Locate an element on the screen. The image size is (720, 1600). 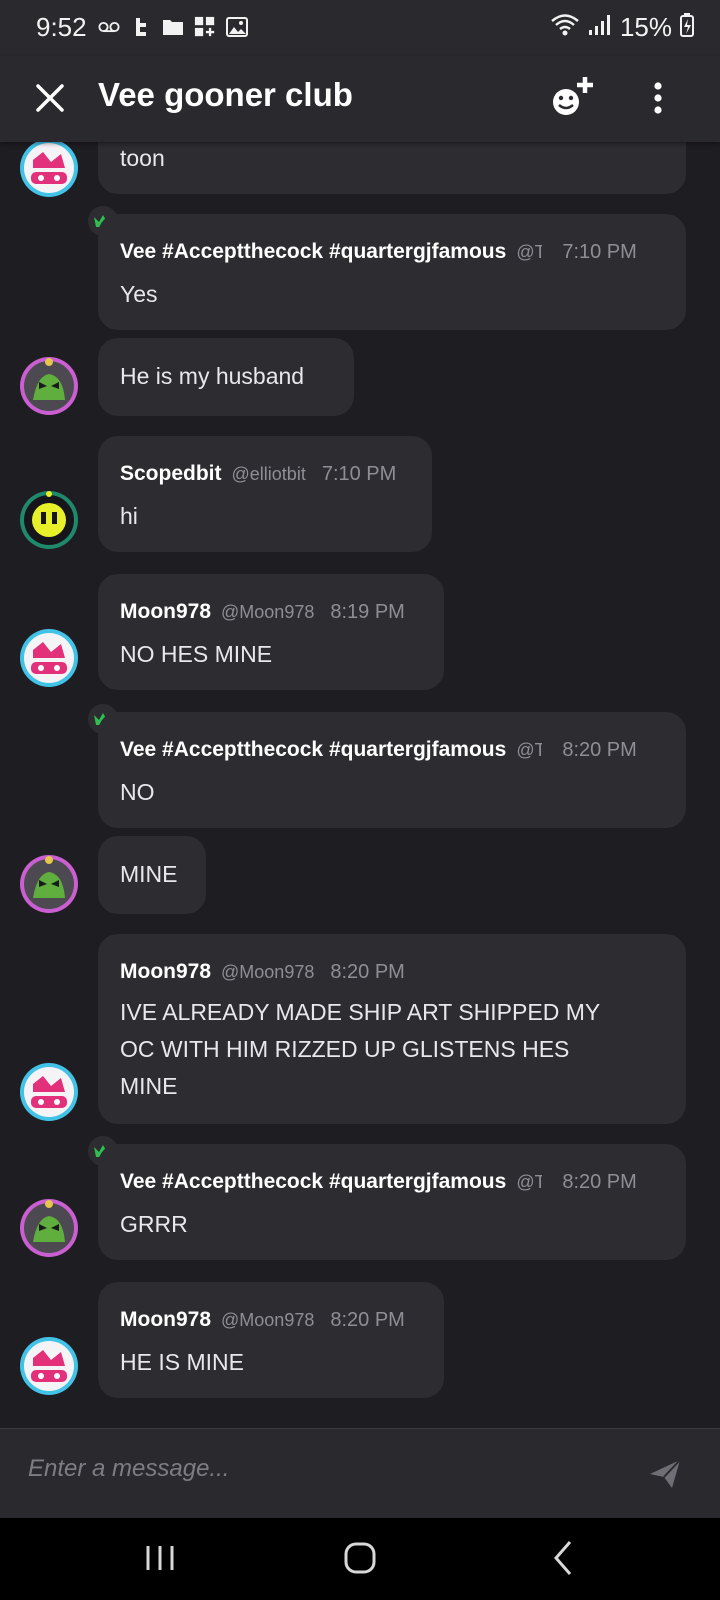
more-vertical-icon is located at coordinates (658, 98).